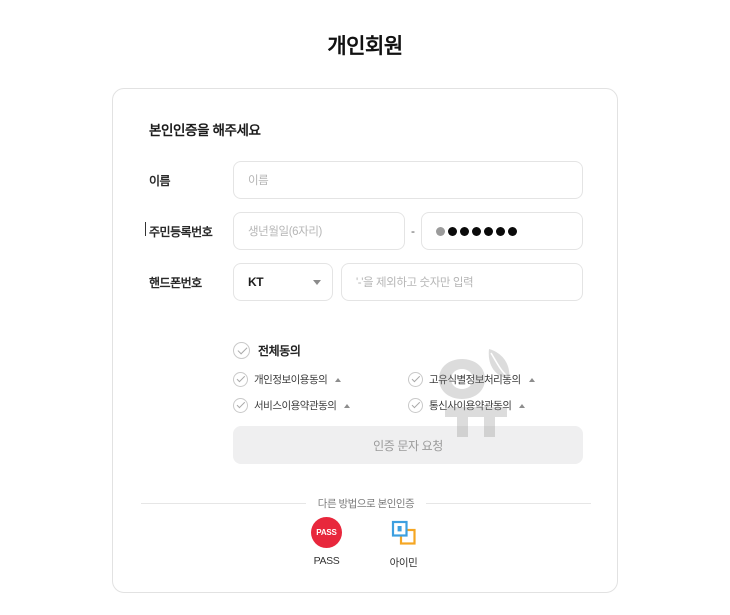 This screenshot has width=730, height=615. I want to click on card-heading: 본인인증을 해주세요, so click(205, 130).